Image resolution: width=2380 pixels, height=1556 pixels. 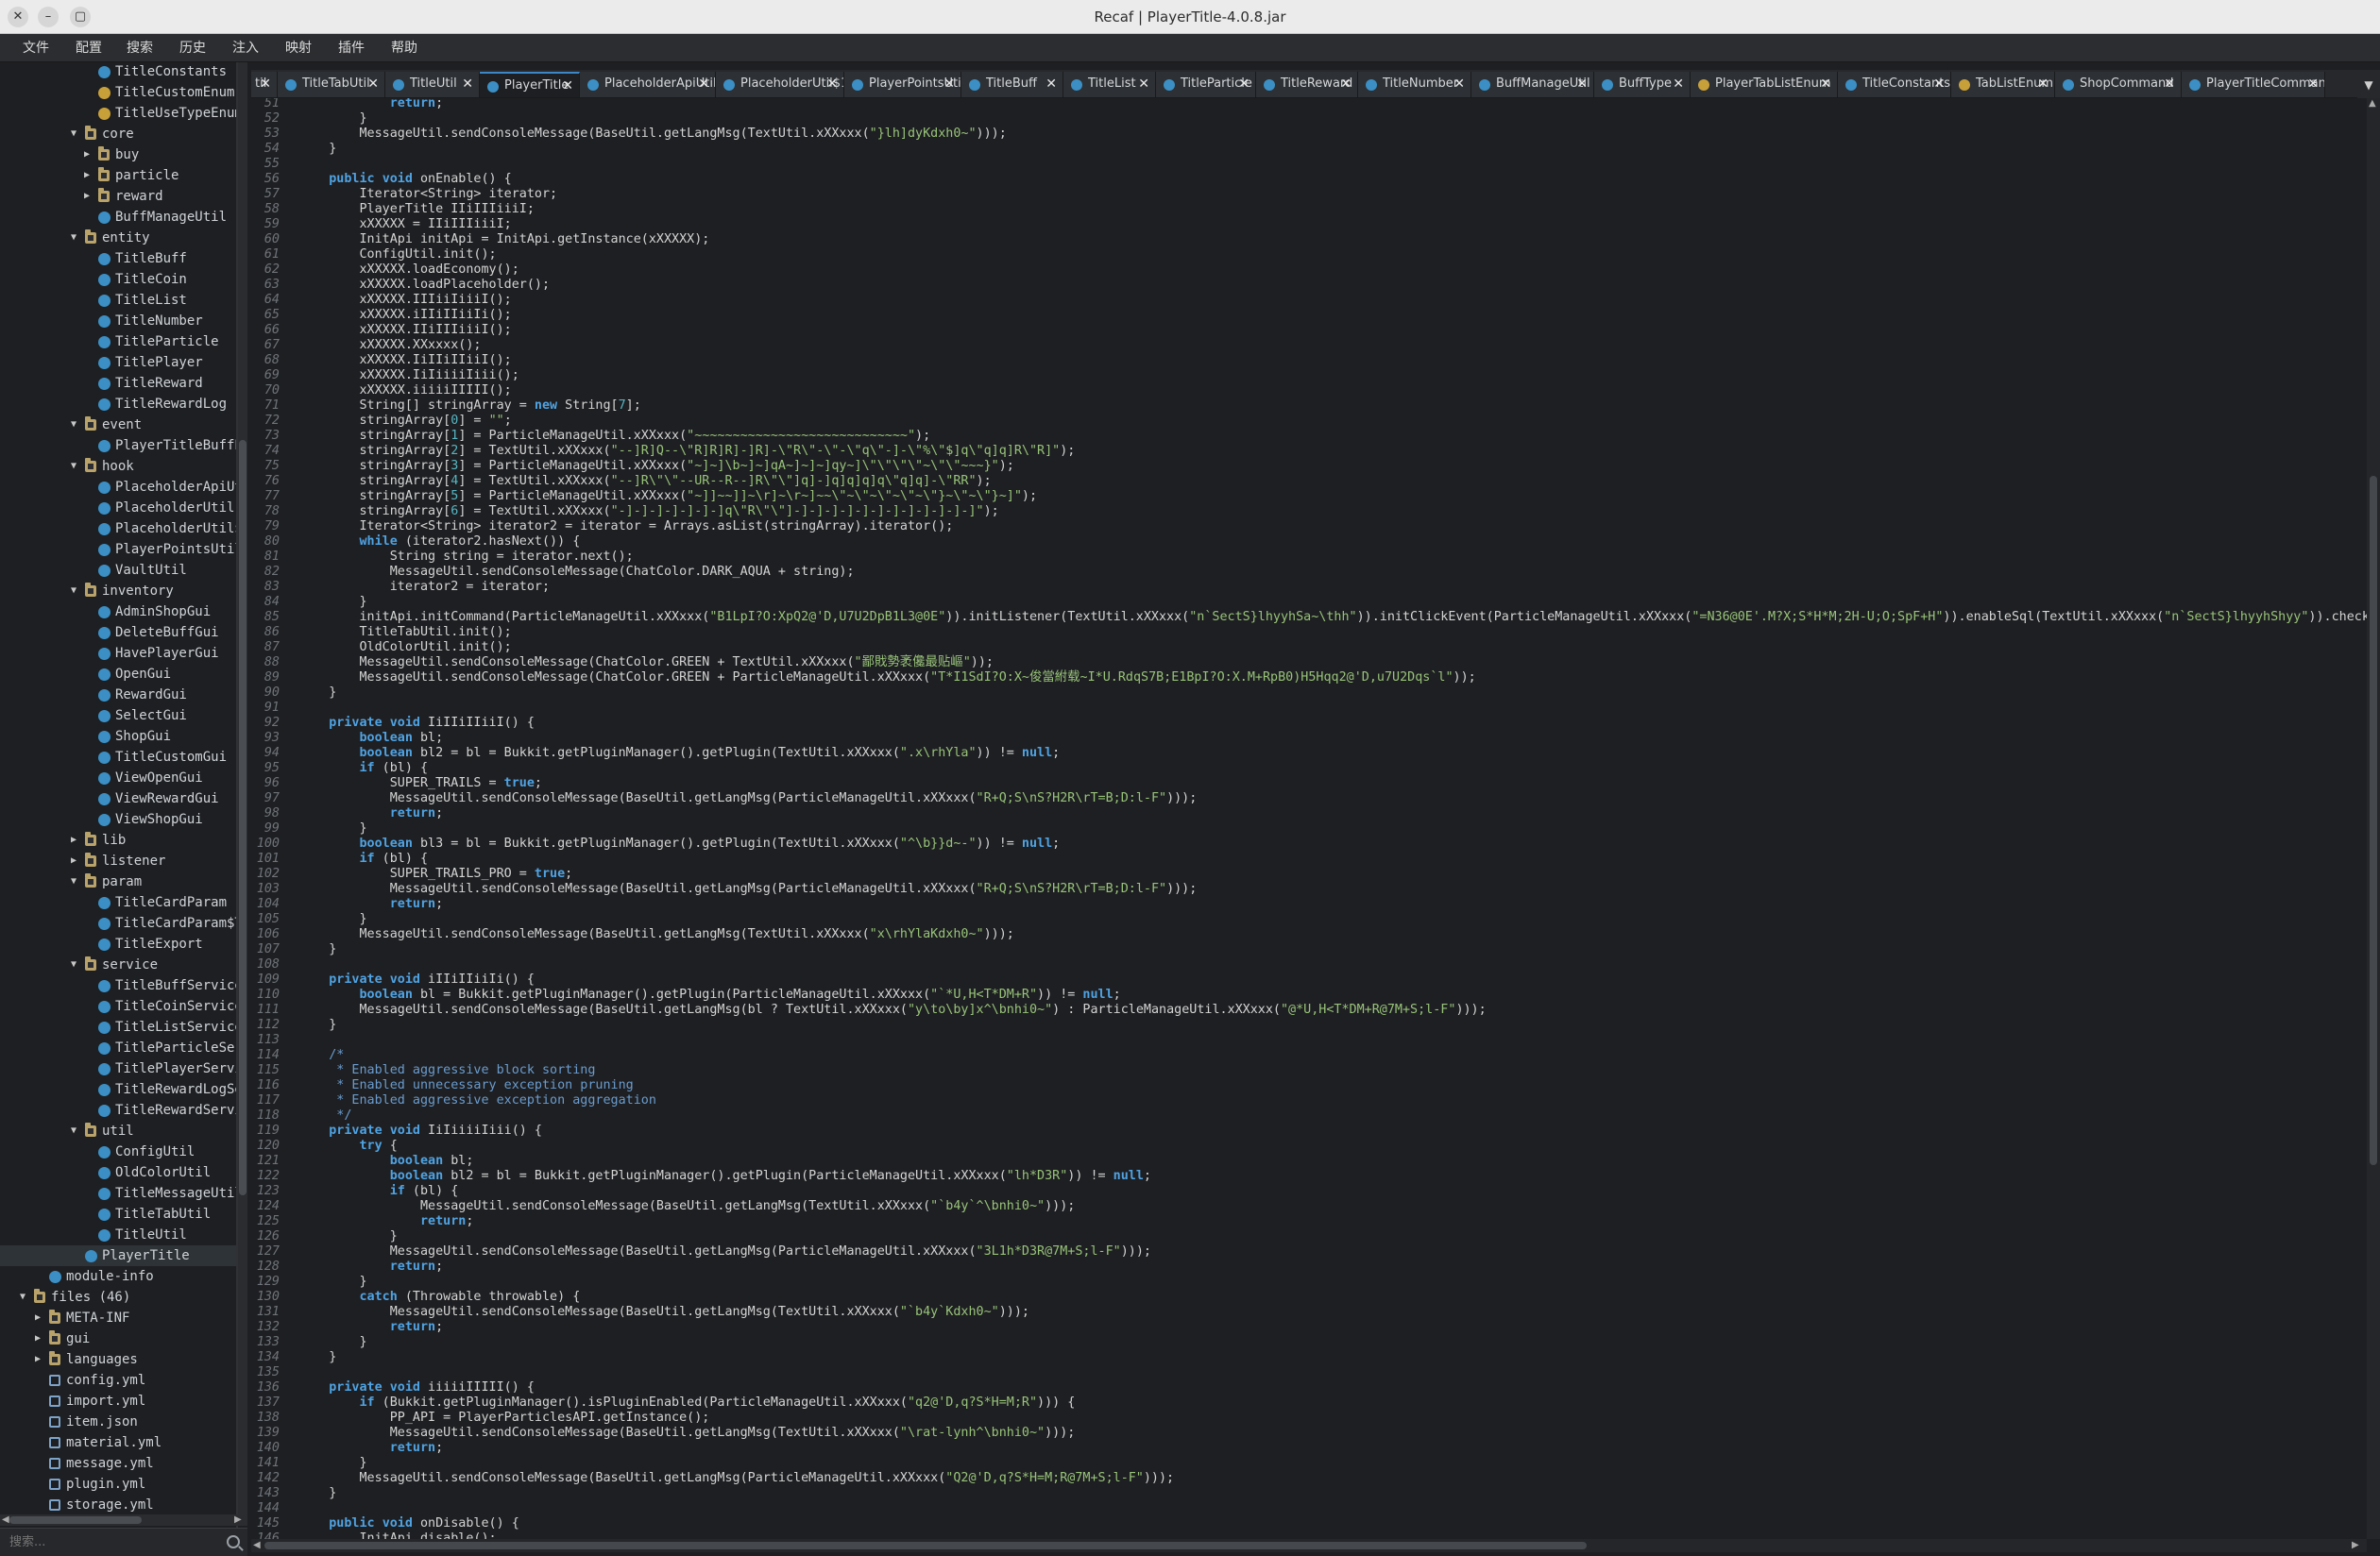 I want to click on tree-item: ▼ util, so click(x=118, y=1132).